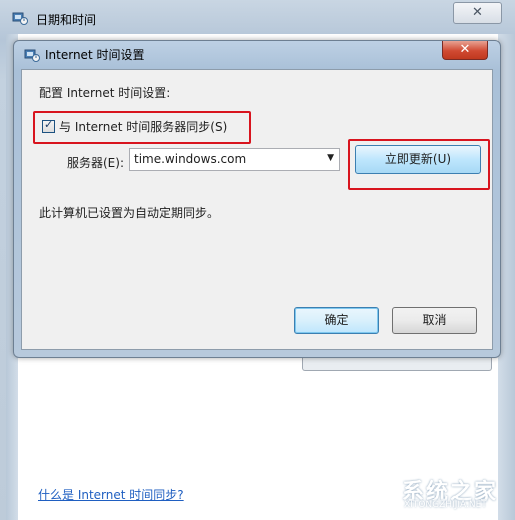  What do you see at coordinates (111, 494) in the screenshot?
I see `internet-time-help-link: 什么是 Internet 时间同步?` at bounding box center [111, 494].